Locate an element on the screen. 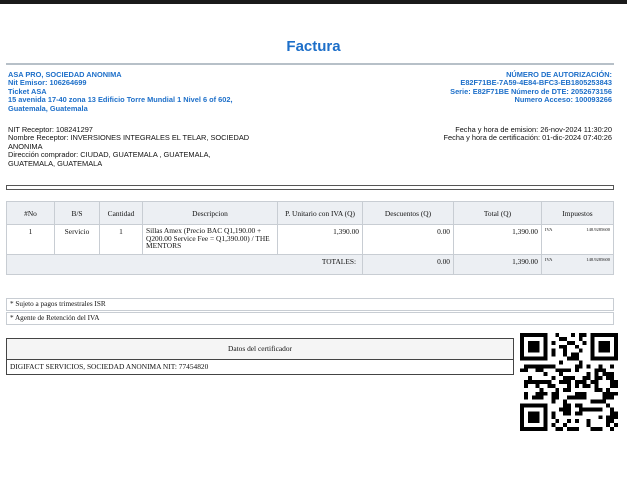 This screenshot has width=627, height=478. col-header-descripcion: Descripcion is located at coordinates (210, 213).